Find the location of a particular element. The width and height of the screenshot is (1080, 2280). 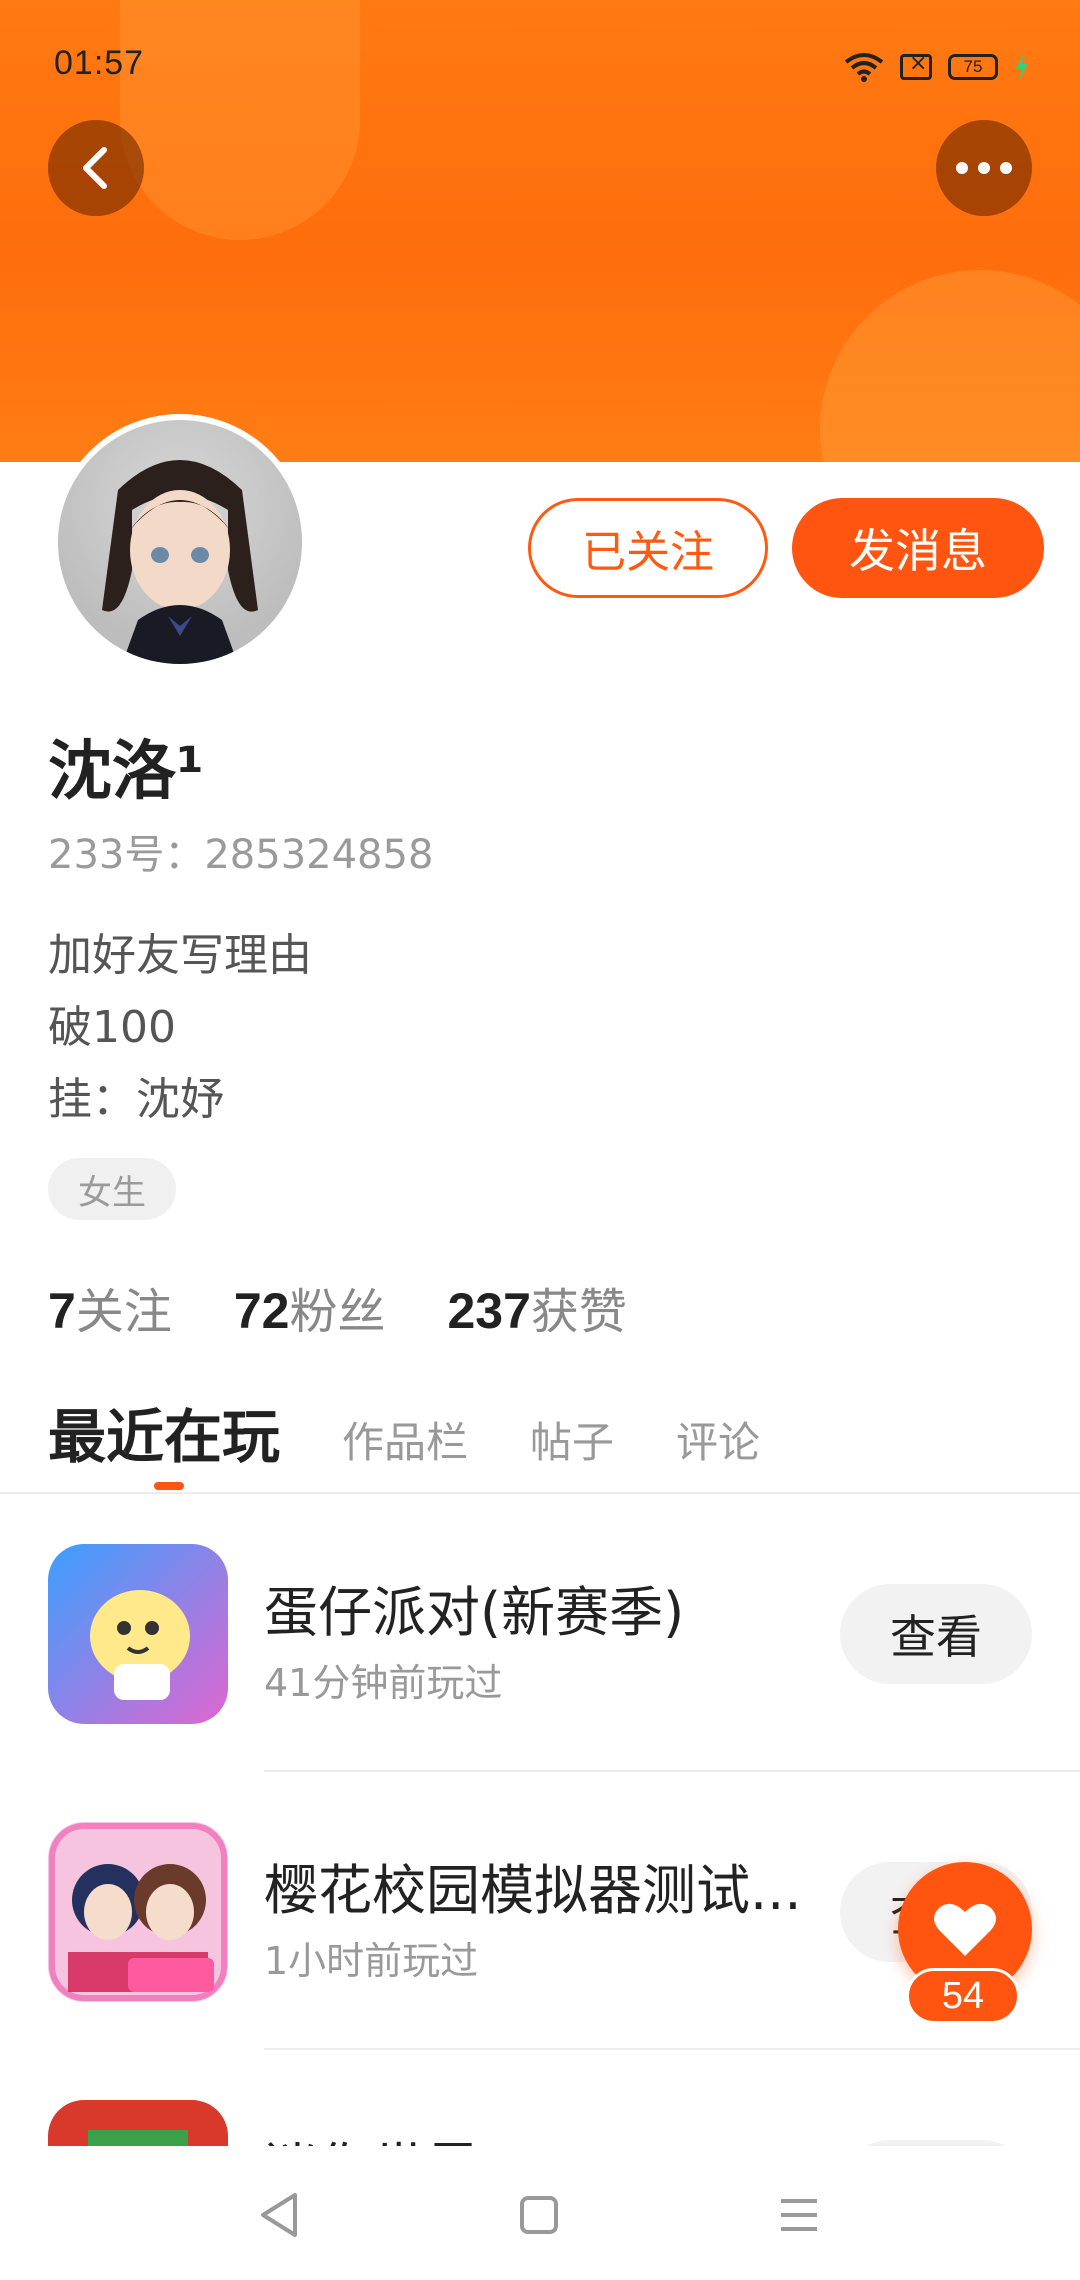

avatar is located at coordinates (180, 542).